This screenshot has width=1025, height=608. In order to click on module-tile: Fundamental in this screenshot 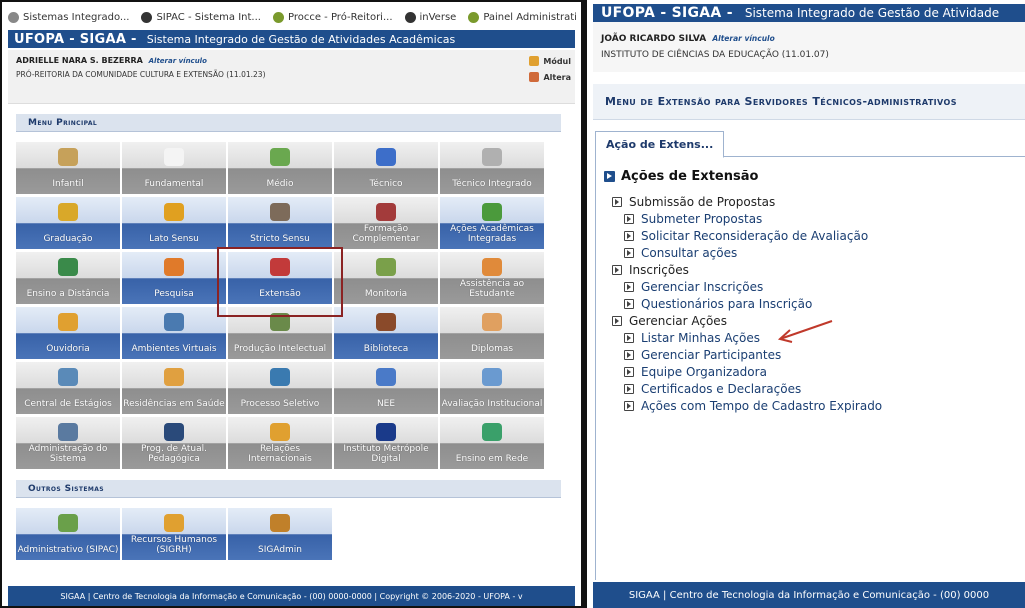, I will do `click(174, 168)`.